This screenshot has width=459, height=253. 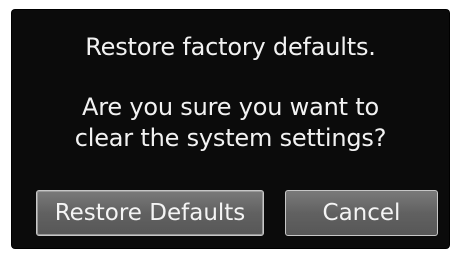 I want to click on dialog-title: Restore factory defaults., so click(x=230, y=47).